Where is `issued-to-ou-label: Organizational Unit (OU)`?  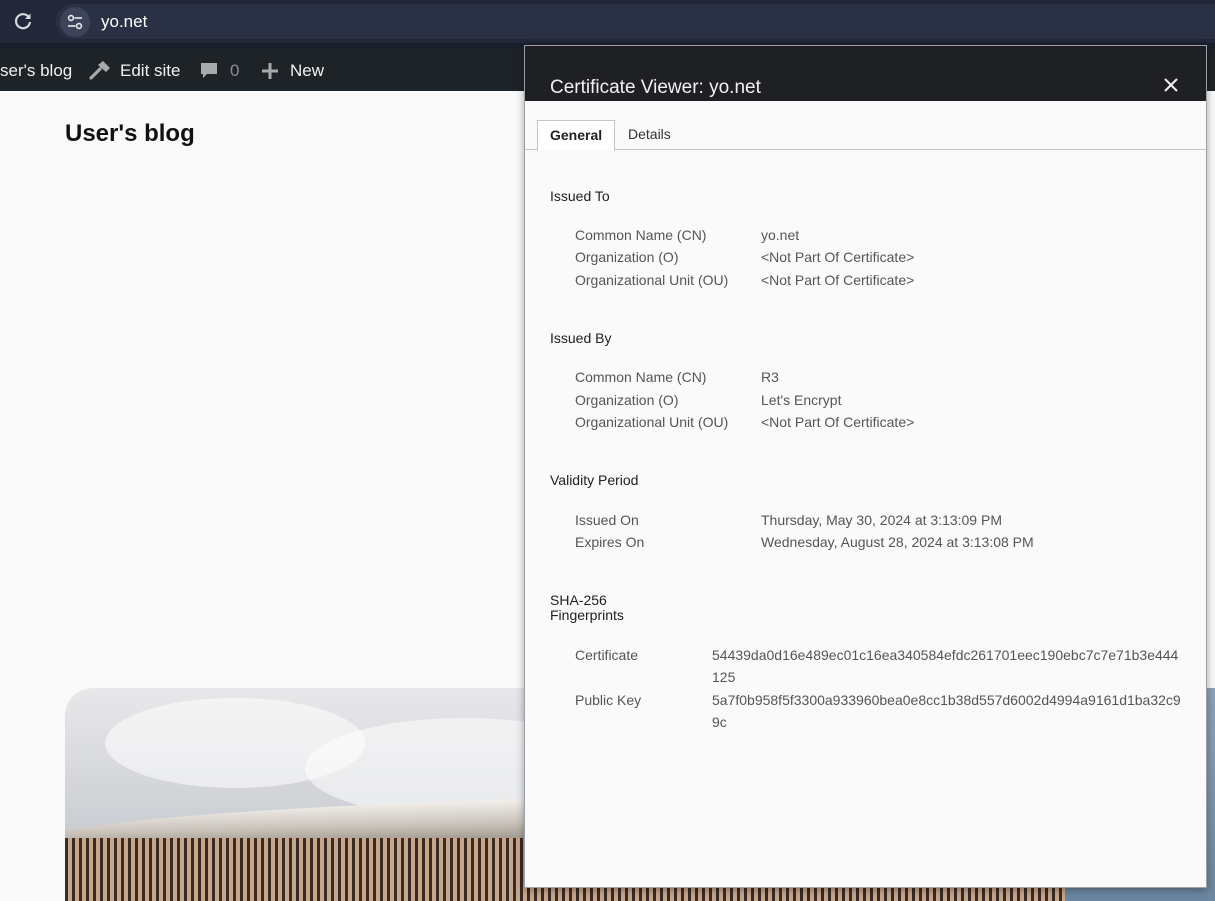
issued-to-ou-label: Organizational Unit (OU) is located at coordinates (652, 280).